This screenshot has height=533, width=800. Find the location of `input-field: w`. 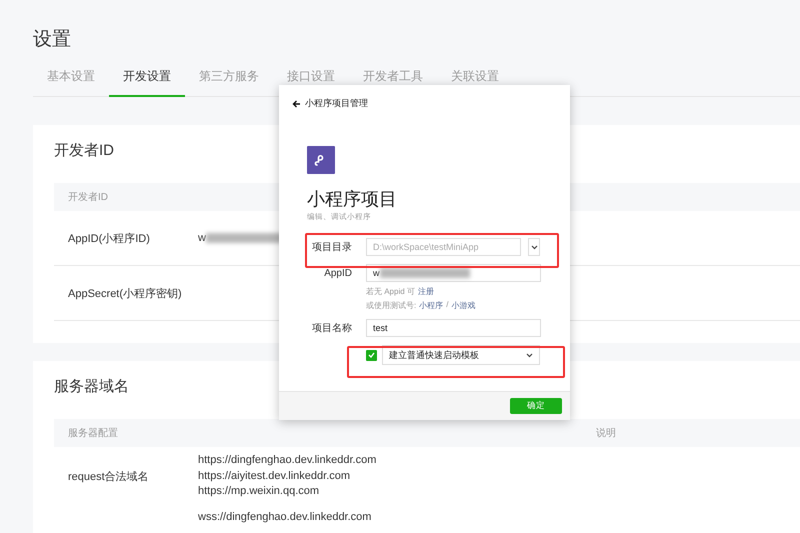

input-field: w is located at coordinates (453, 273).